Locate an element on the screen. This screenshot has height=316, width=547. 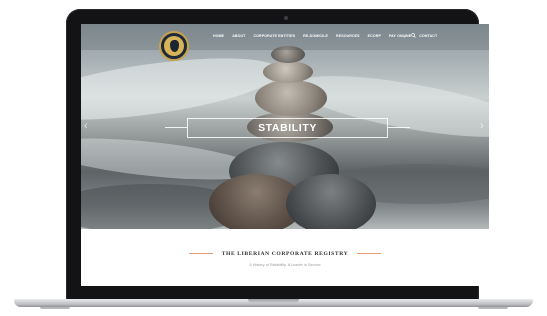
nav-item-corporate-entities: CORPORATE ENTITIES is located at coordinates (274, 36).